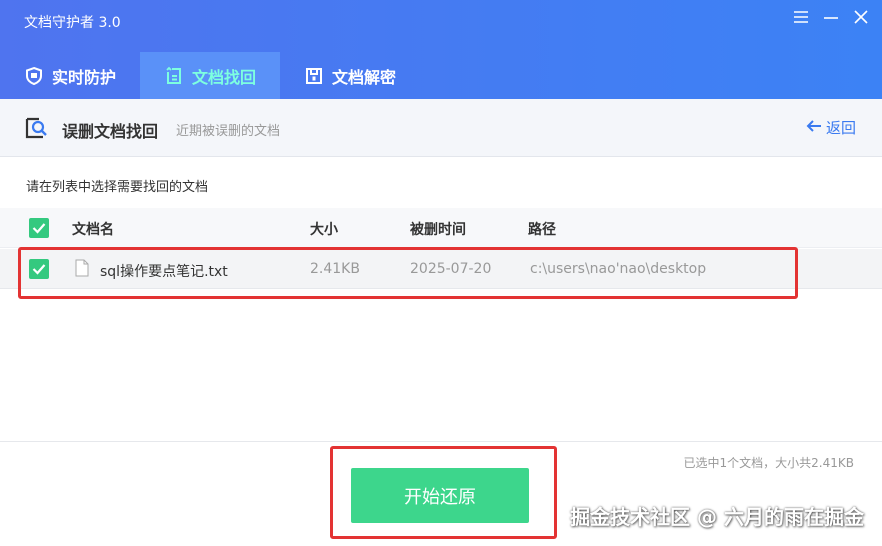  What do you see at coordinates (224, 77) in the screenshot?
I see `tab-label: 文档找回` at bounding box center [224, 77].